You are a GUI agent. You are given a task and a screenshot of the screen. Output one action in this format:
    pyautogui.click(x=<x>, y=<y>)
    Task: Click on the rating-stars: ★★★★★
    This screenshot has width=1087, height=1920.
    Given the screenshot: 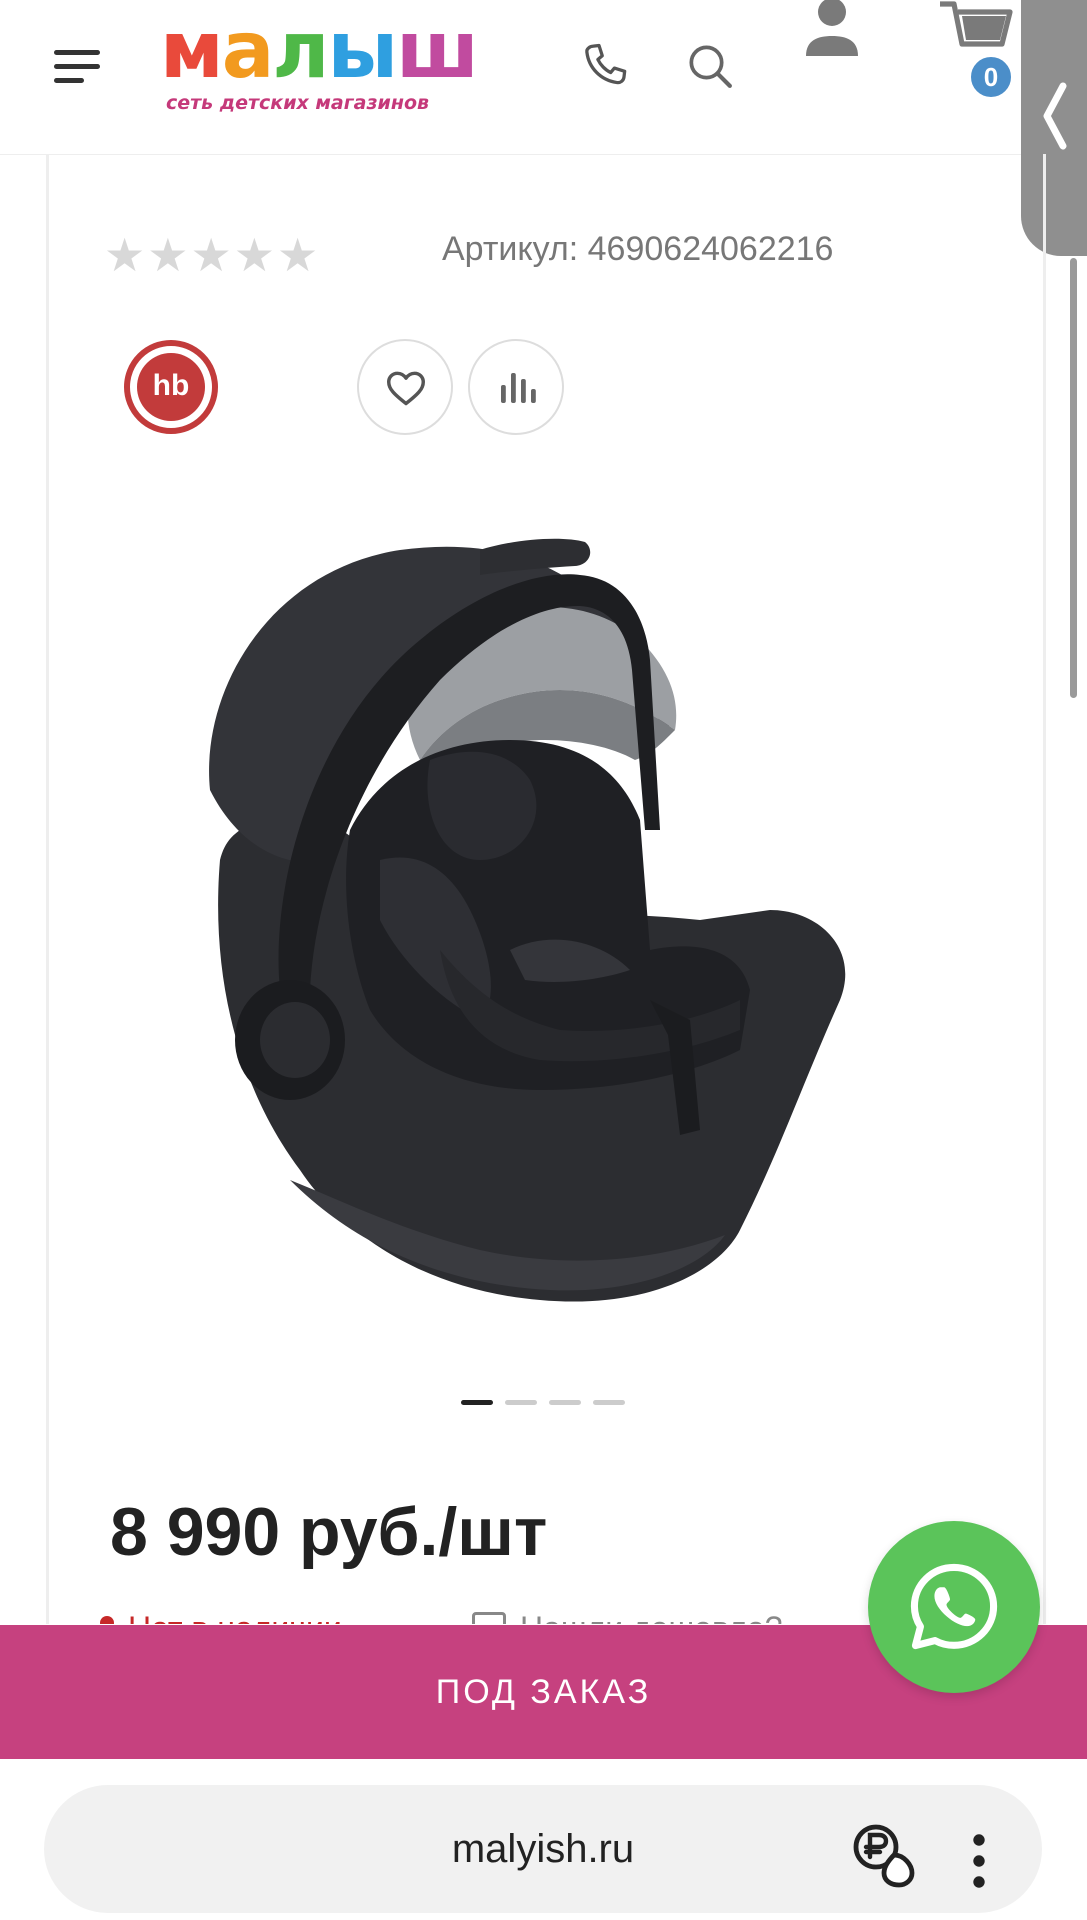 What is the action you would take?
    pyautogui.click(x=212, y=255)
    